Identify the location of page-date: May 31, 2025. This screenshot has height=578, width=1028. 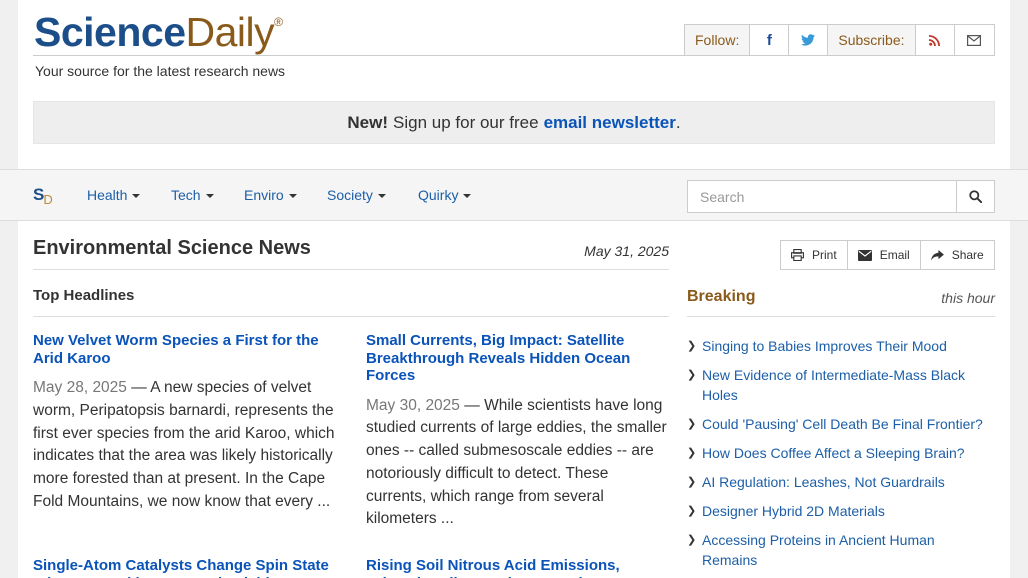
(626, 251).